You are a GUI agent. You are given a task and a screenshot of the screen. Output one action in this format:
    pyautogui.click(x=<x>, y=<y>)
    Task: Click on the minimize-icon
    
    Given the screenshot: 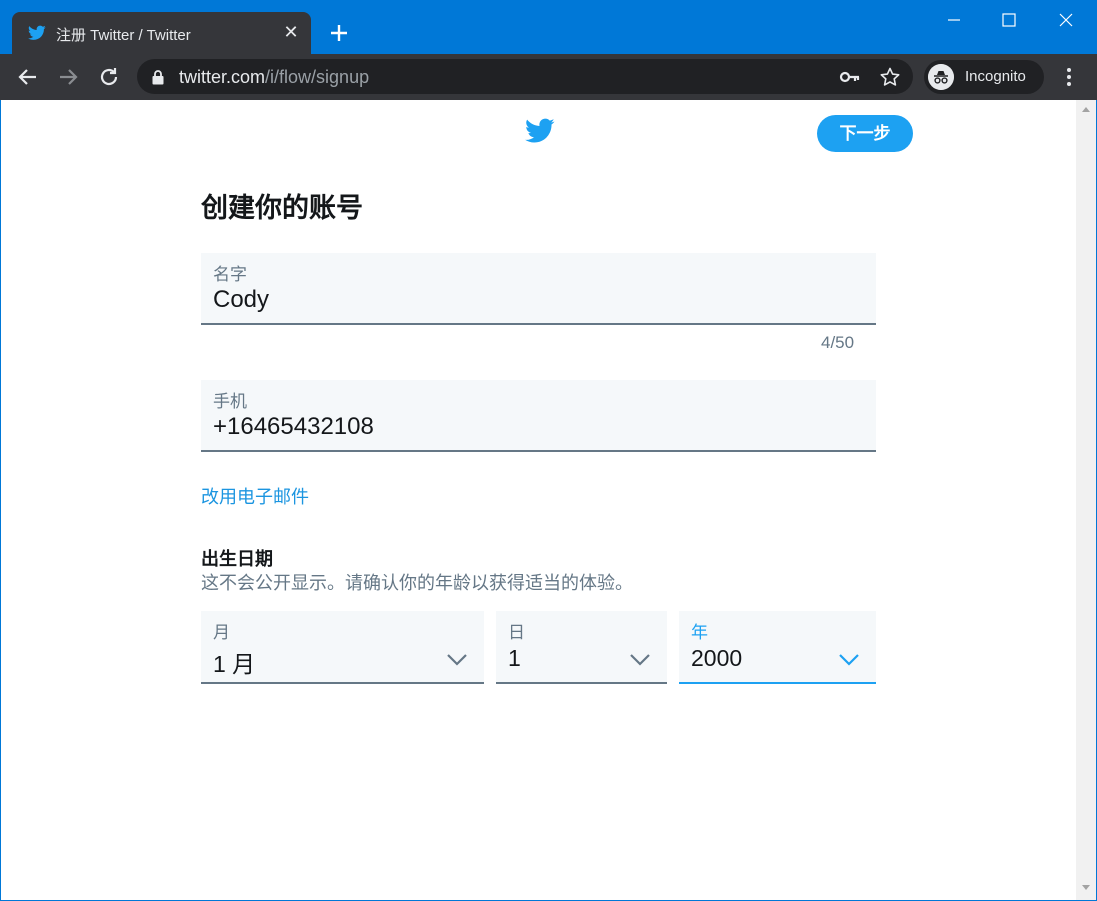 What is the action you would take?
    pyautogui.click(x=954, y=20)
    